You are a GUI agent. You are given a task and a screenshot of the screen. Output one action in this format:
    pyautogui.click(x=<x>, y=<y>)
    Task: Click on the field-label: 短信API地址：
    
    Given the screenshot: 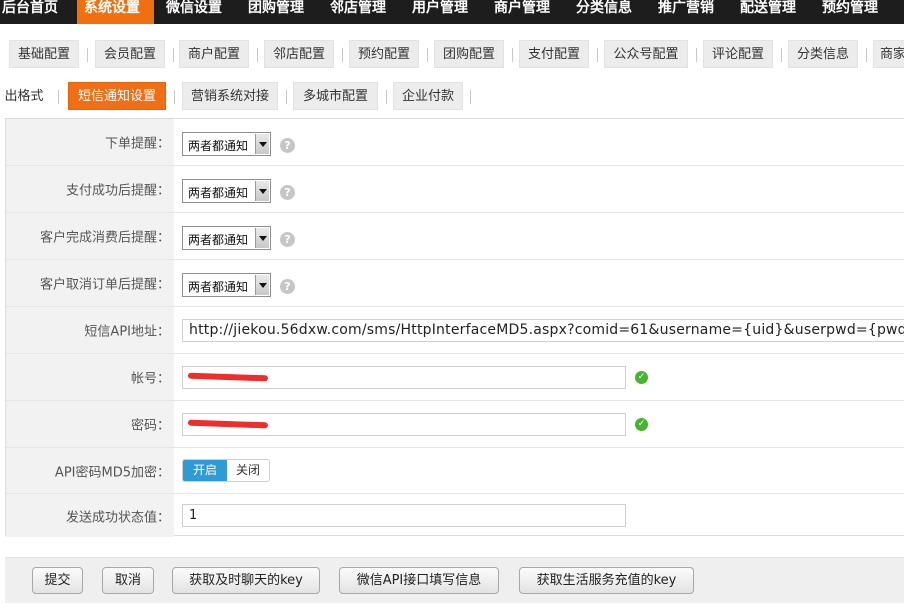 What is the action you would take?
    pyautogui.click(x=90, y=330)
    